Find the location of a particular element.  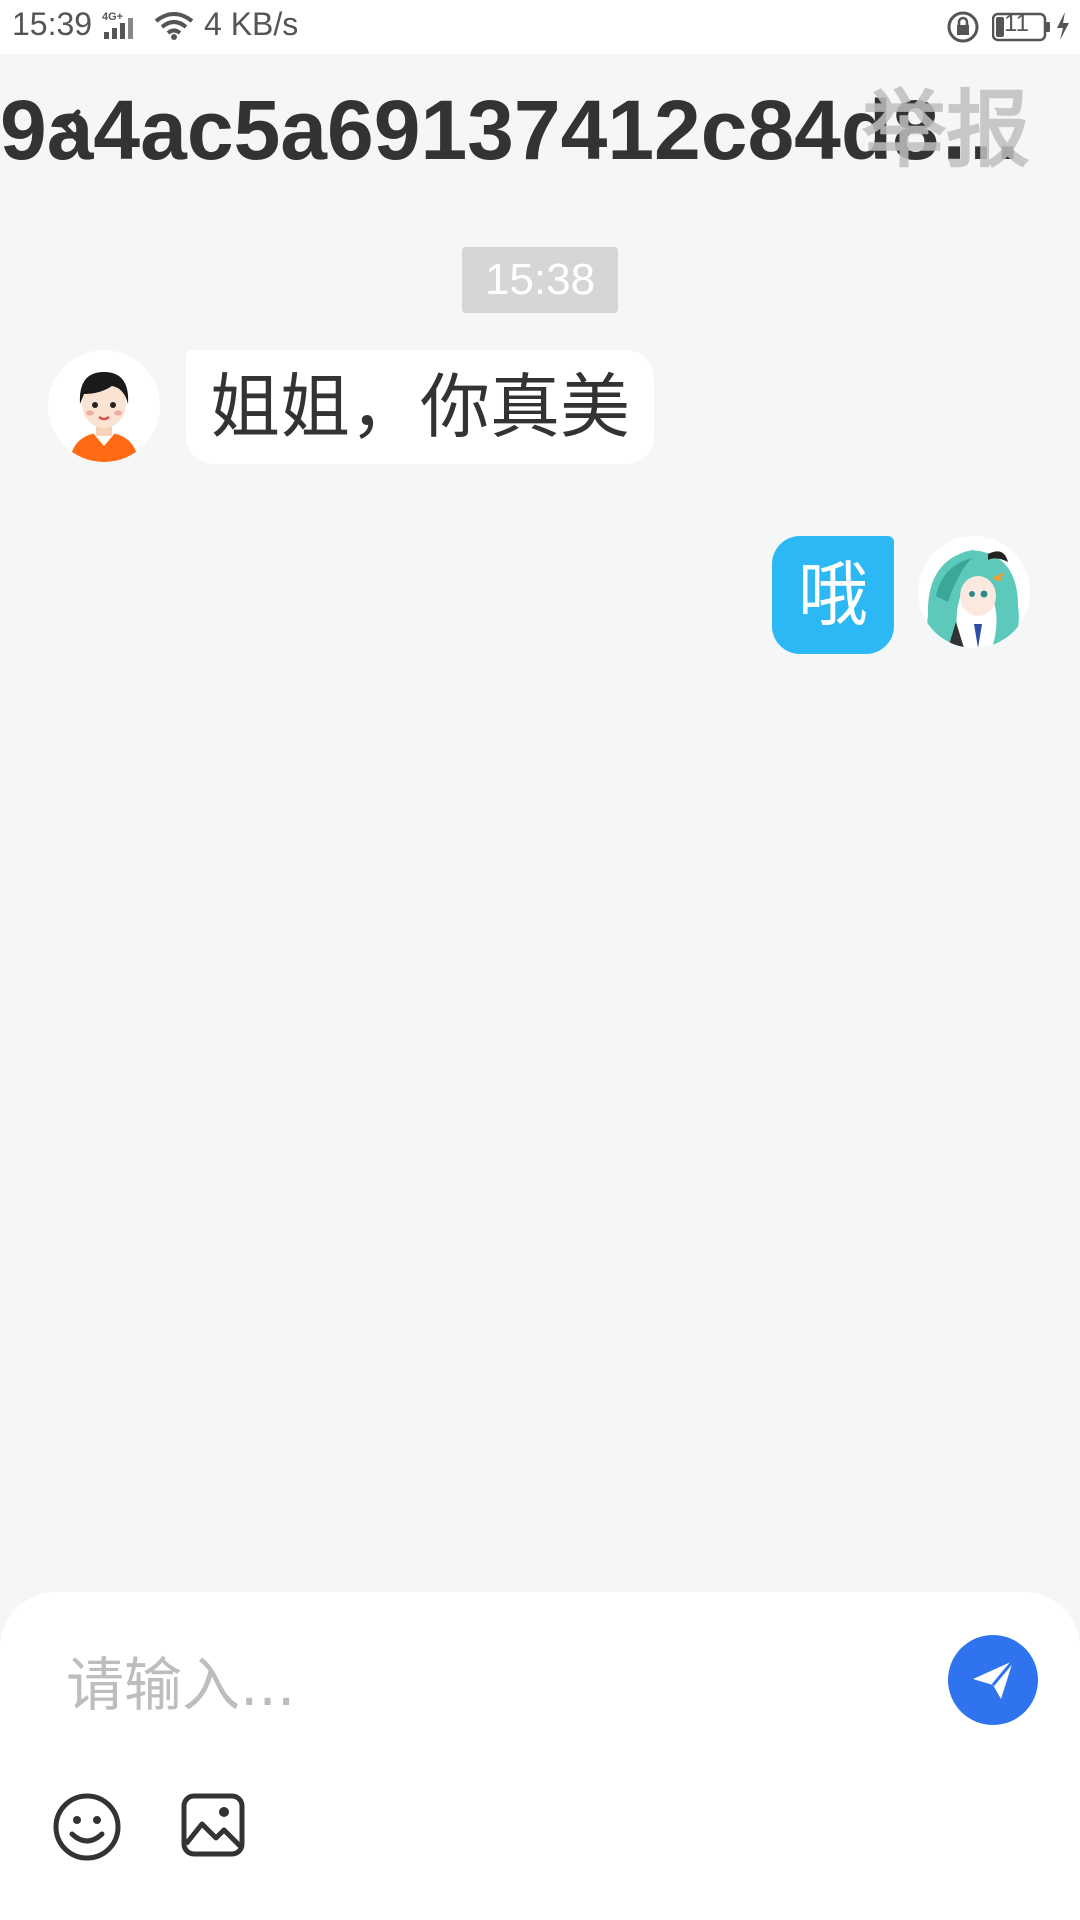

contact-avatar-icon is located at coordinates (104, 406).